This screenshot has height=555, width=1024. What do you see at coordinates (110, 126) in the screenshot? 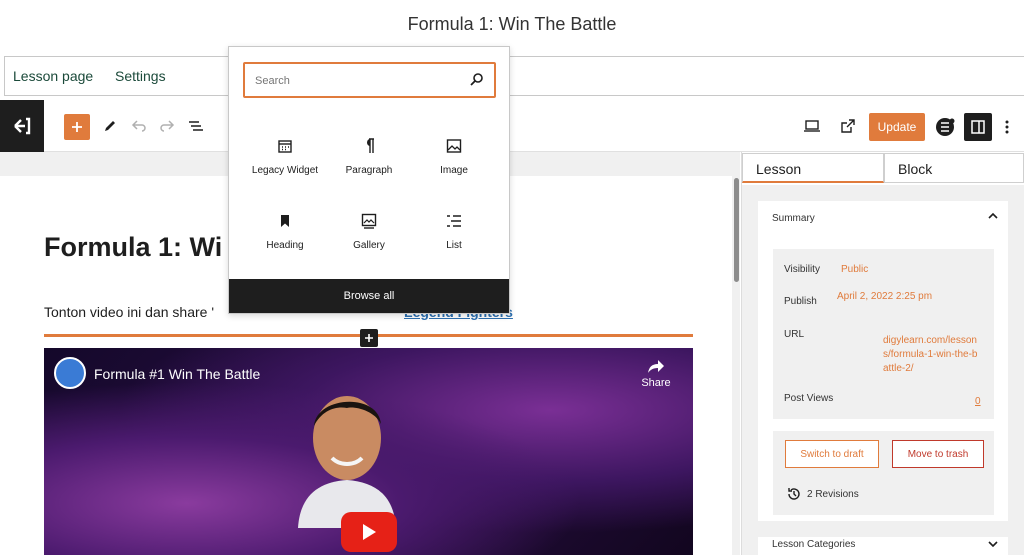
I see `pencil-icon` at bounding box center [110, 126].